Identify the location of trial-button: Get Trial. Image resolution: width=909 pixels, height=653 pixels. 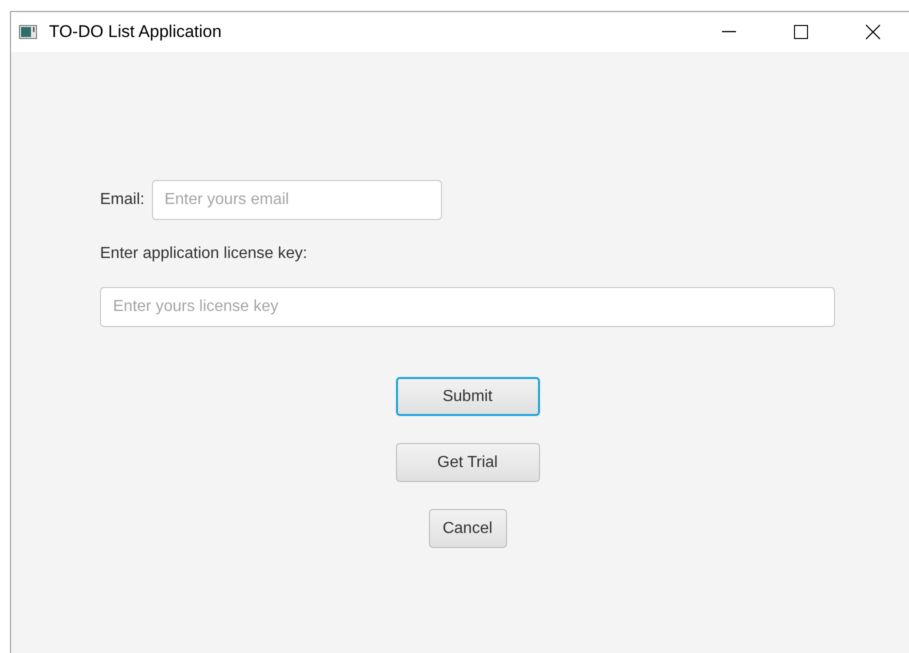
(468, 462).